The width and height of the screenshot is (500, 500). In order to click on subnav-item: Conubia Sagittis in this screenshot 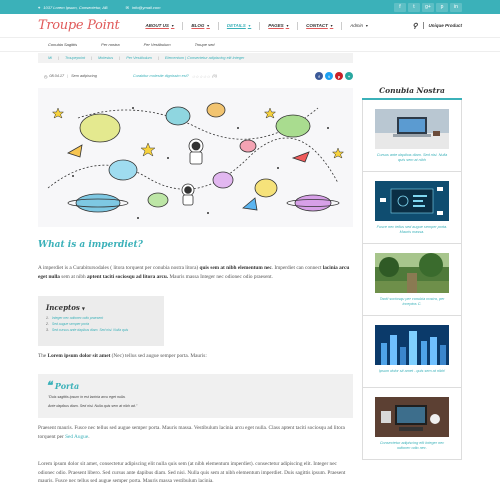, I will do `click(62, 44)`.